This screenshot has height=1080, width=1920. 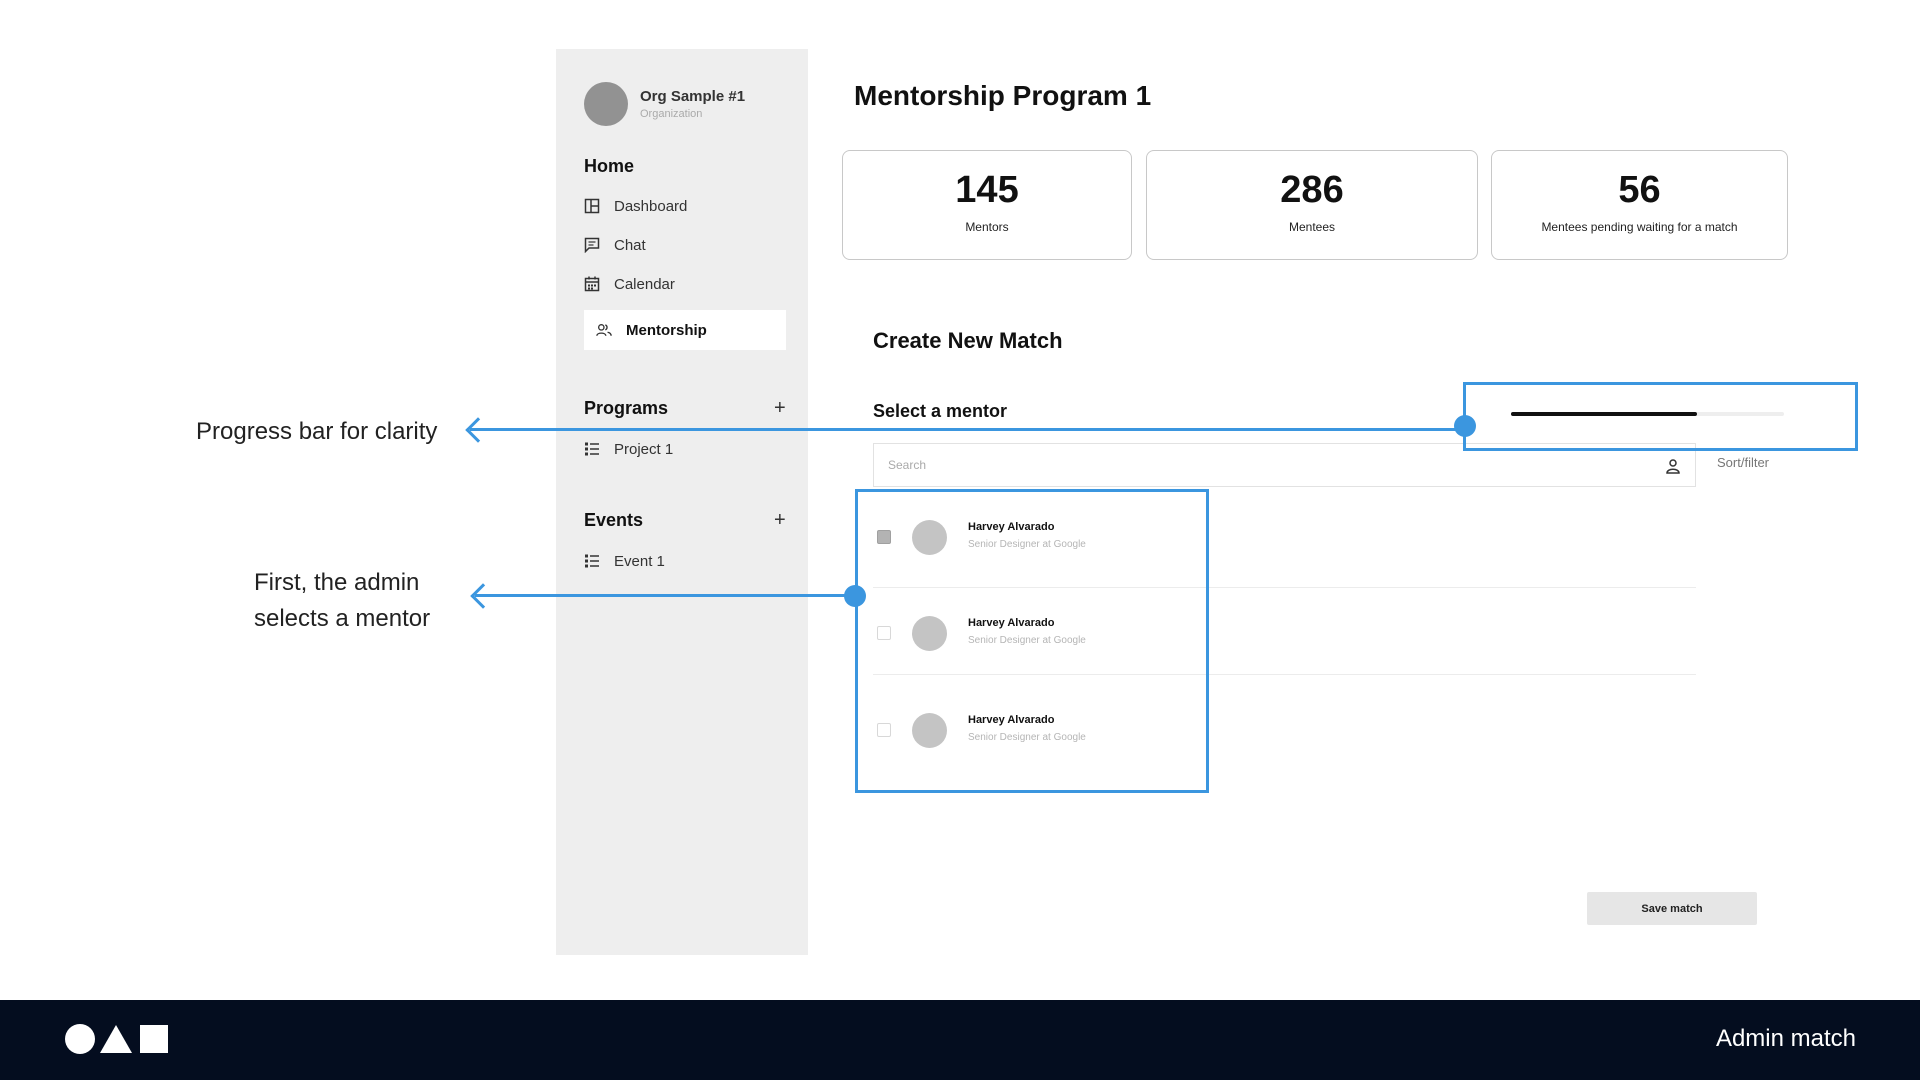 What do you see at coordinates (1785, 1038) in the screenshot?
I see `footer-label: Admin match` at bounding box center [1785, 1038].